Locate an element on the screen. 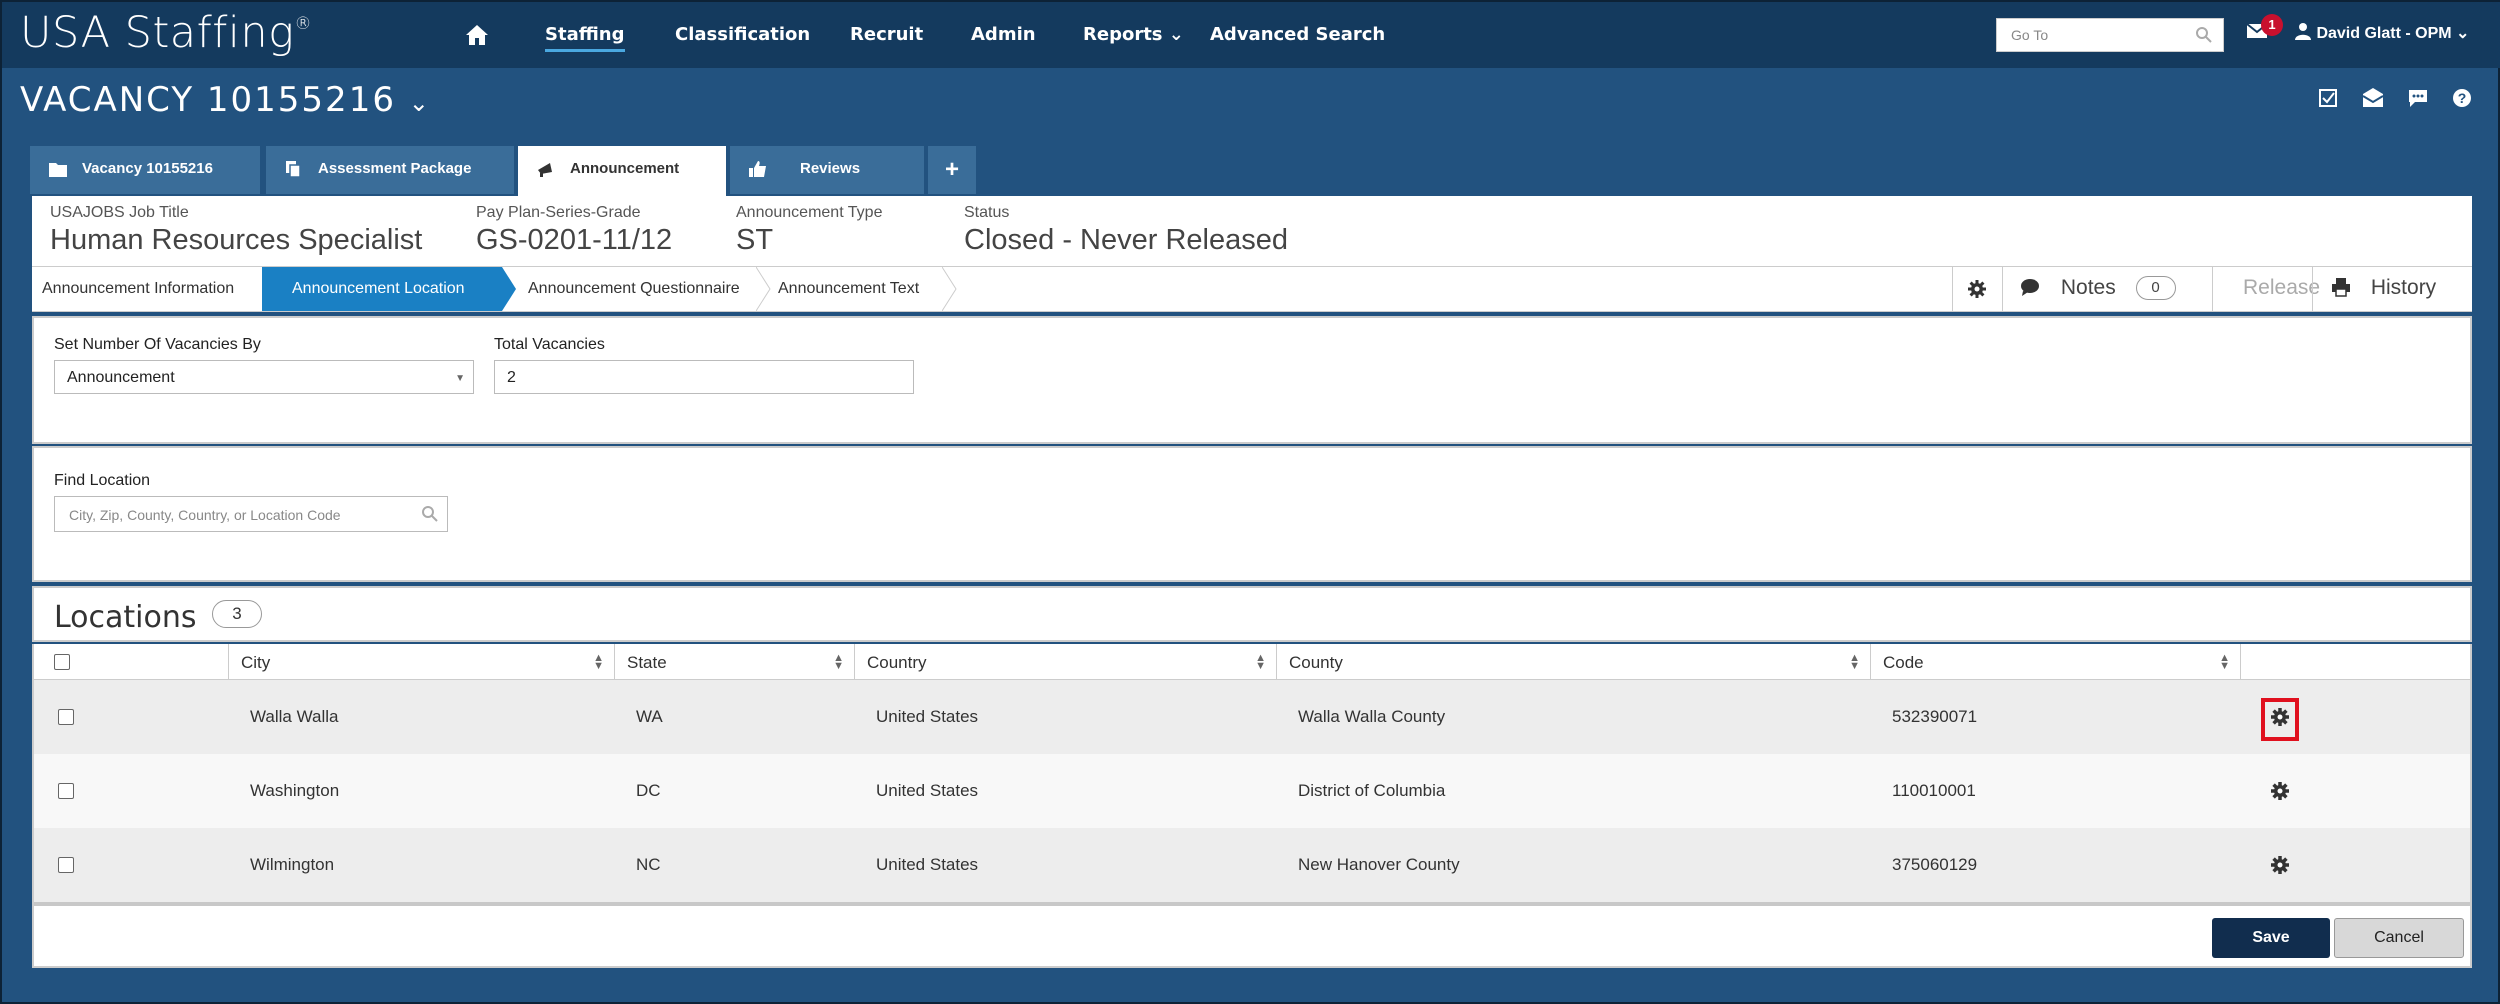 The width and height of the screenshot is (2500, 1004). help-icon: ? is located at coordinates (2462, 100).